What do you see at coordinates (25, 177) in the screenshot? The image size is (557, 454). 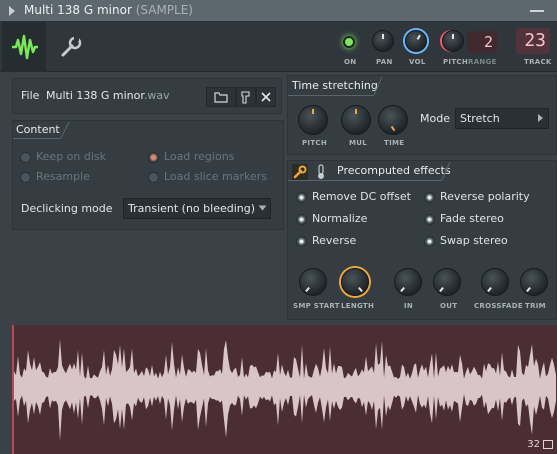 I see `resample-radio` at bounding box center [25, 177].